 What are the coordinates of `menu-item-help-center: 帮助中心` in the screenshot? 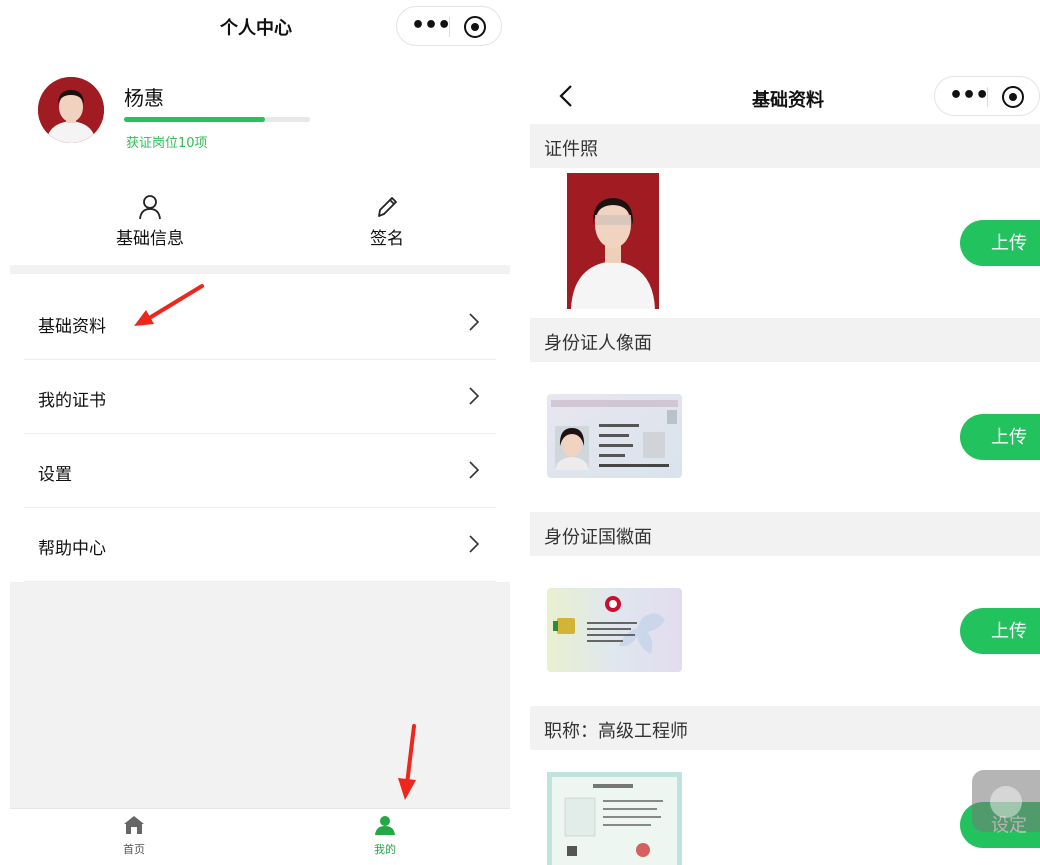 It's located at (260, 545).